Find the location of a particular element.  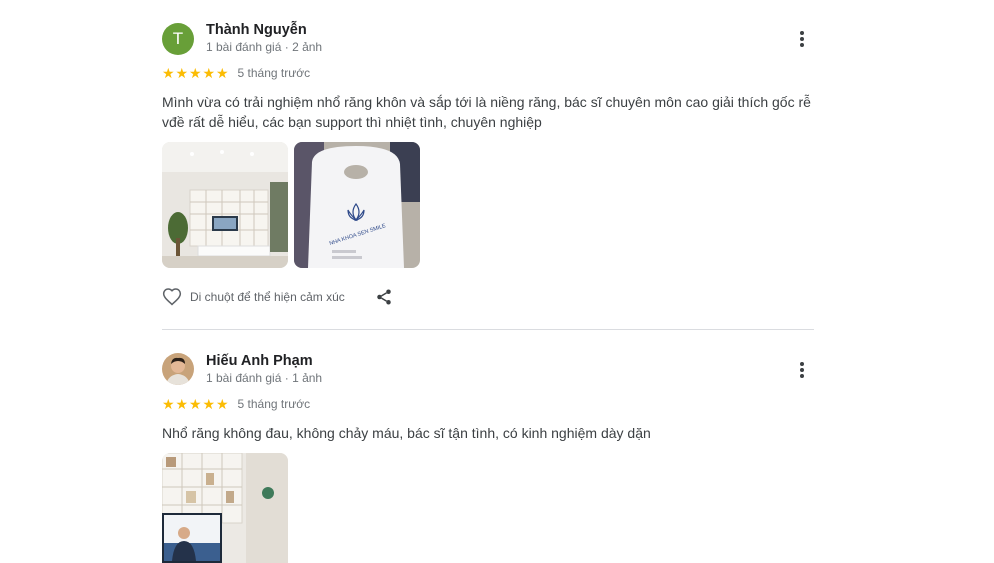

heart-outline-icon is located at coordinates (172, 297).